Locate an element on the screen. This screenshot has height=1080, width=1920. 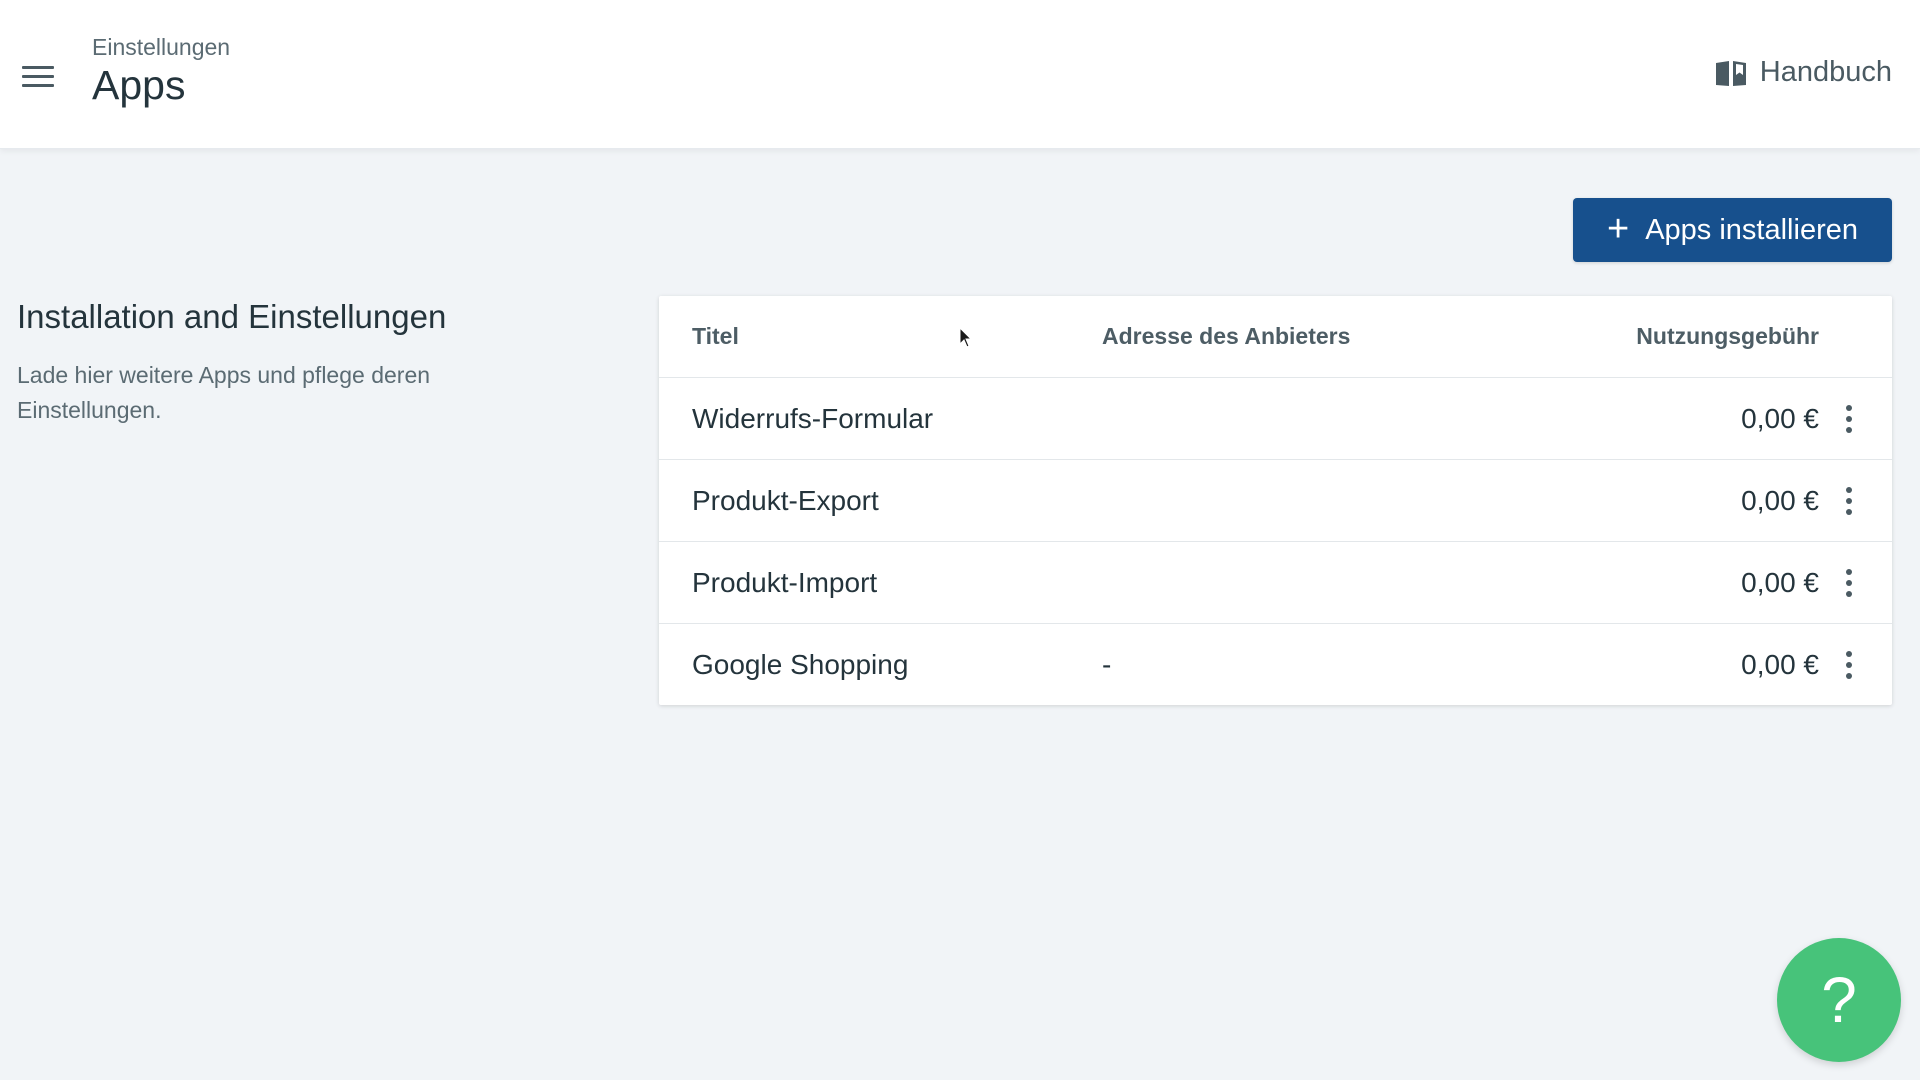
install-apps-button: + Apps installieren is located at coordinates (1732, 230).